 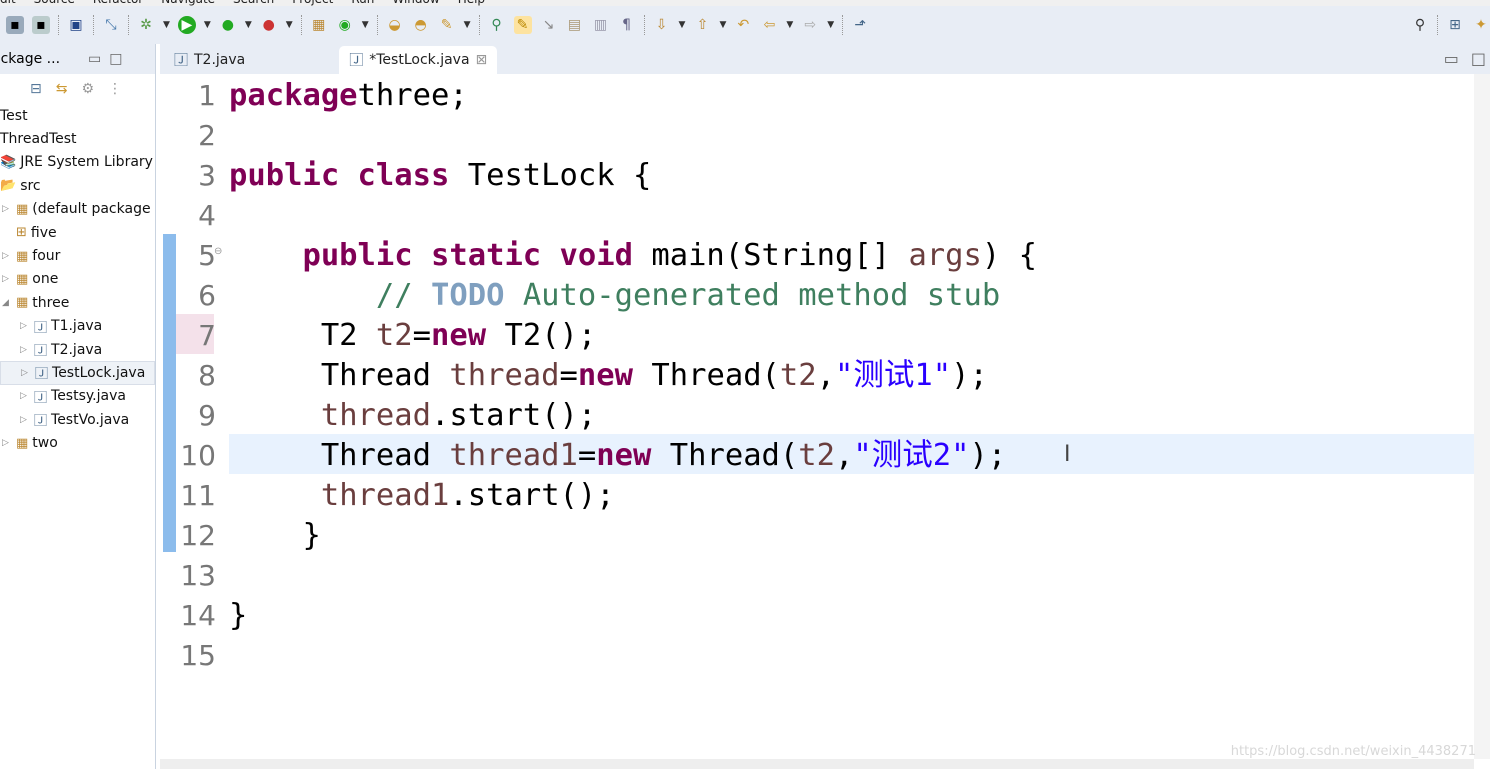 I want to click on forward-icon: ⇨, so click(x=810, y=25).